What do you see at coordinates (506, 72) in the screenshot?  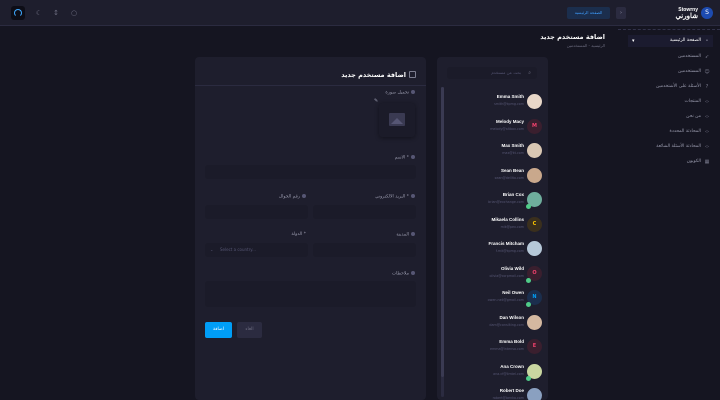 I see `search-placeholder: بحث عن مستخدم` at bounding box center [506, 72].